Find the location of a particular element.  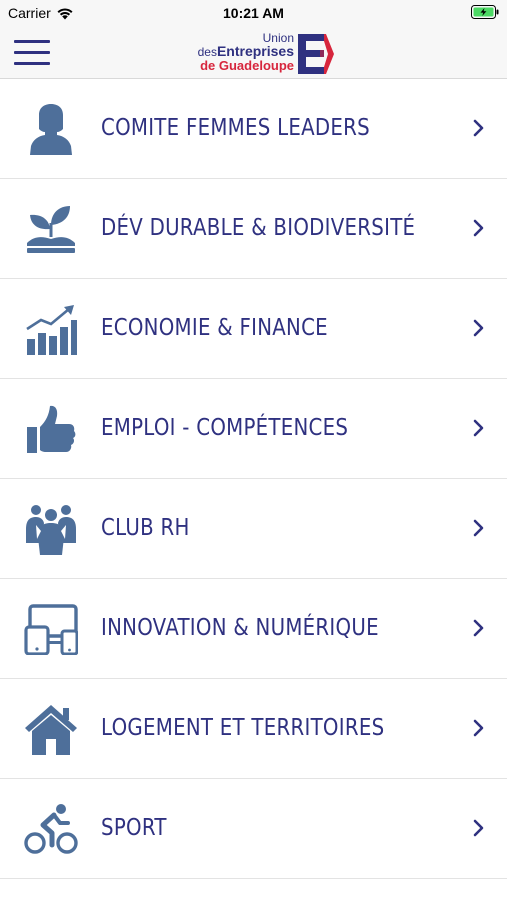

list-item-dev-durable-biodiversite: DÉV DURABLE & BIODIVERSITÉ is located at coordinates (253, 229).